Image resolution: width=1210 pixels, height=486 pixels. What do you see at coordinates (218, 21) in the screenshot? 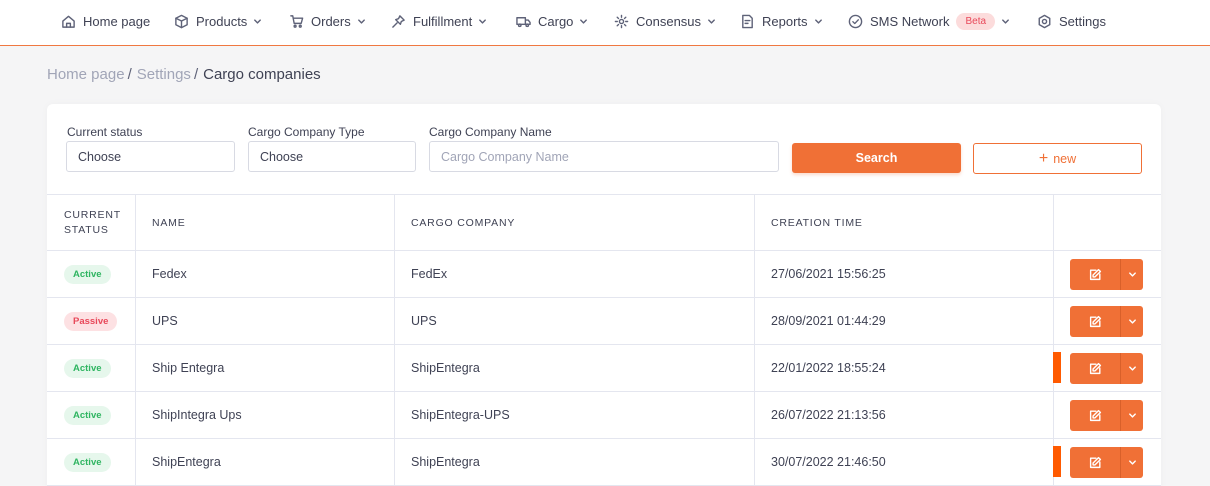
I see `nav-item-products: Products` at bounding box center [218, 21].